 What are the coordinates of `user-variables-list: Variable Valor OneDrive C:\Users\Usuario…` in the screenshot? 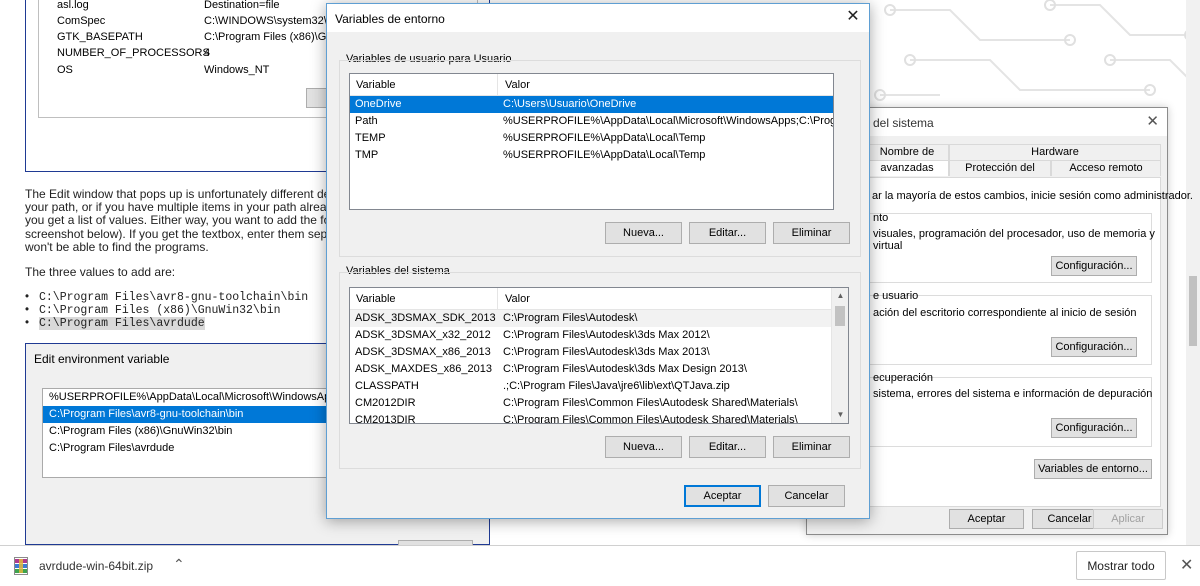 It's located at (591, 141).